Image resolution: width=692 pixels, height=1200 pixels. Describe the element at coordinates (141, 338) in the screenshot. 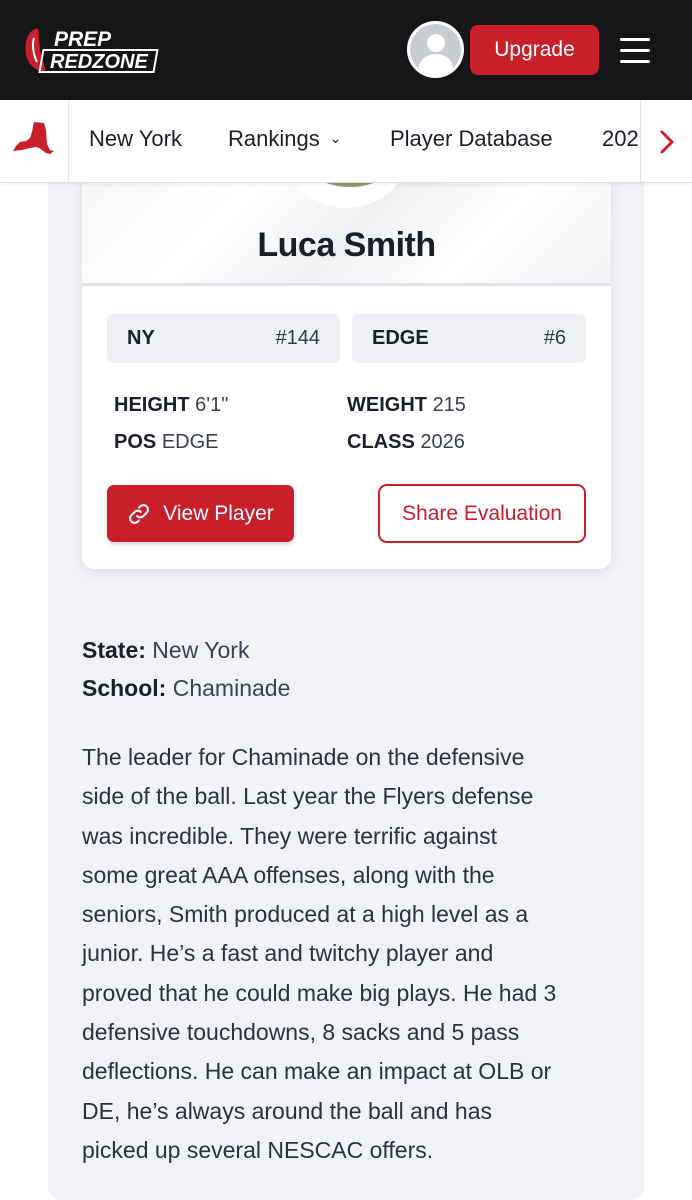

I see `state-rank-label: NY` at that location.